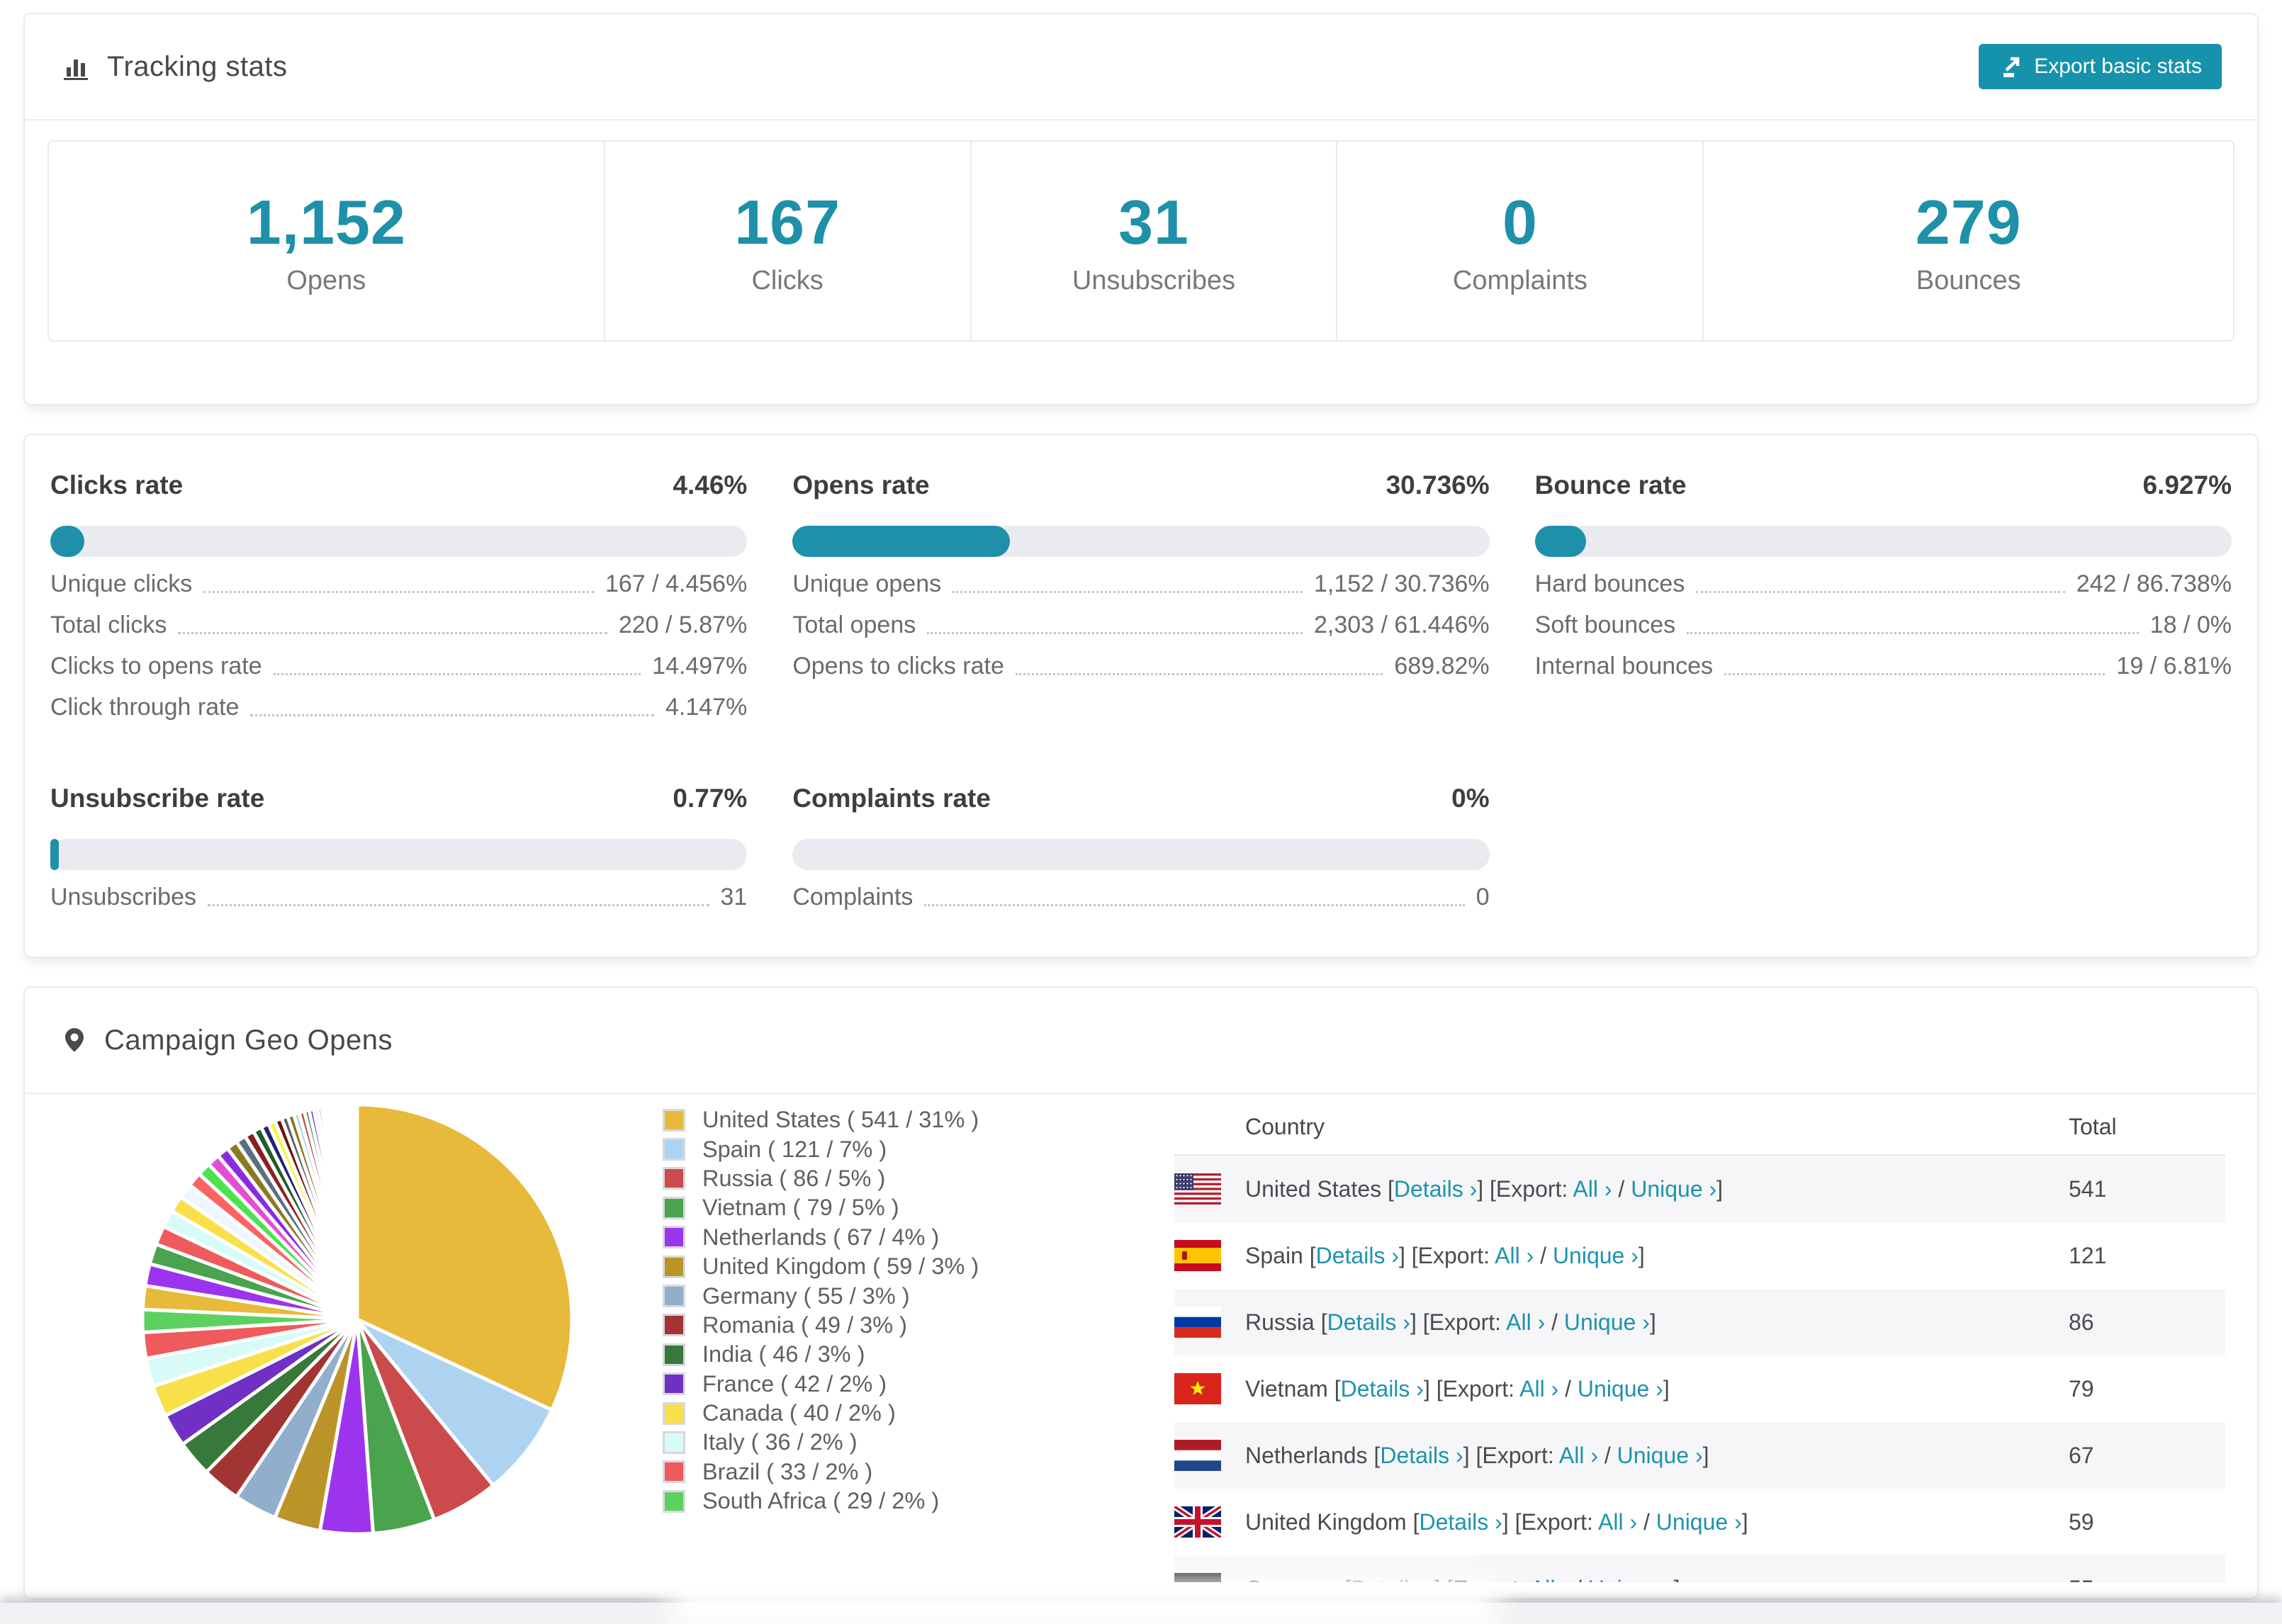  Describe the element at coordinates (821, 1472) in the screenshot. I see `legend-item: Brazil ( 33 / 2% )` at that location.